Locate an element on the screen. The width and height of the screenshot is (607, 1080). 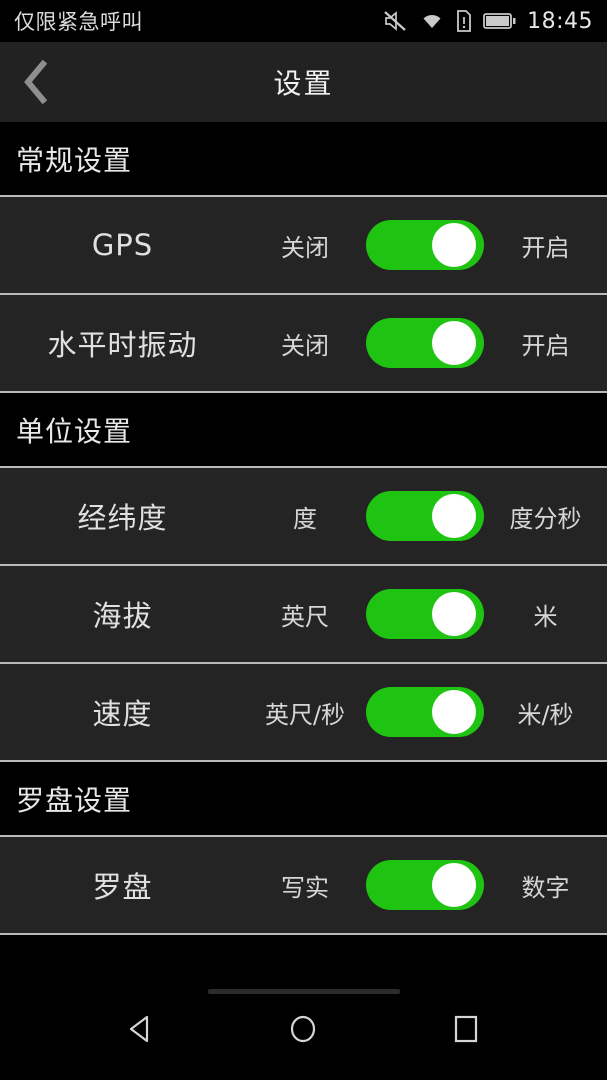
setting-row: 水平时振动 关闭 开启 is located at coordinates (303, 344).